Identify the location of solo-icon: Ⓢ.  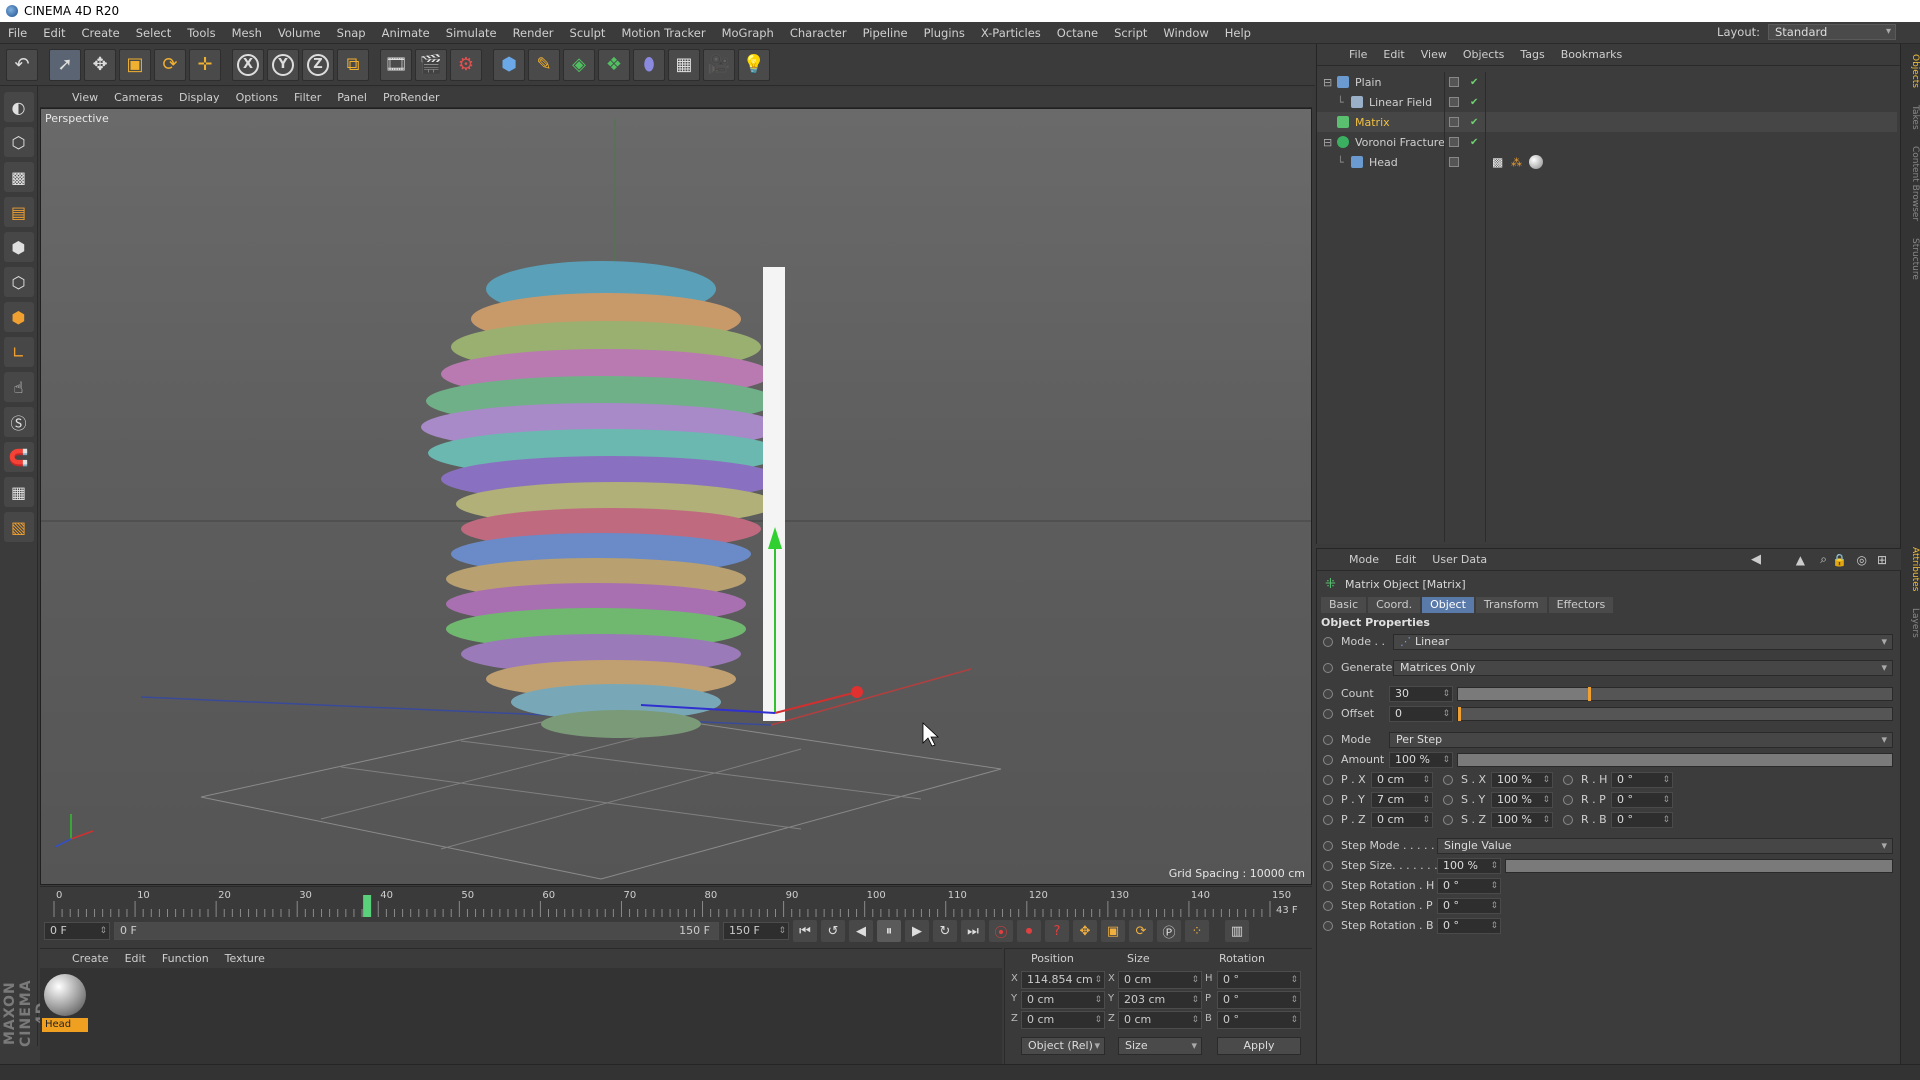
(18, 422).